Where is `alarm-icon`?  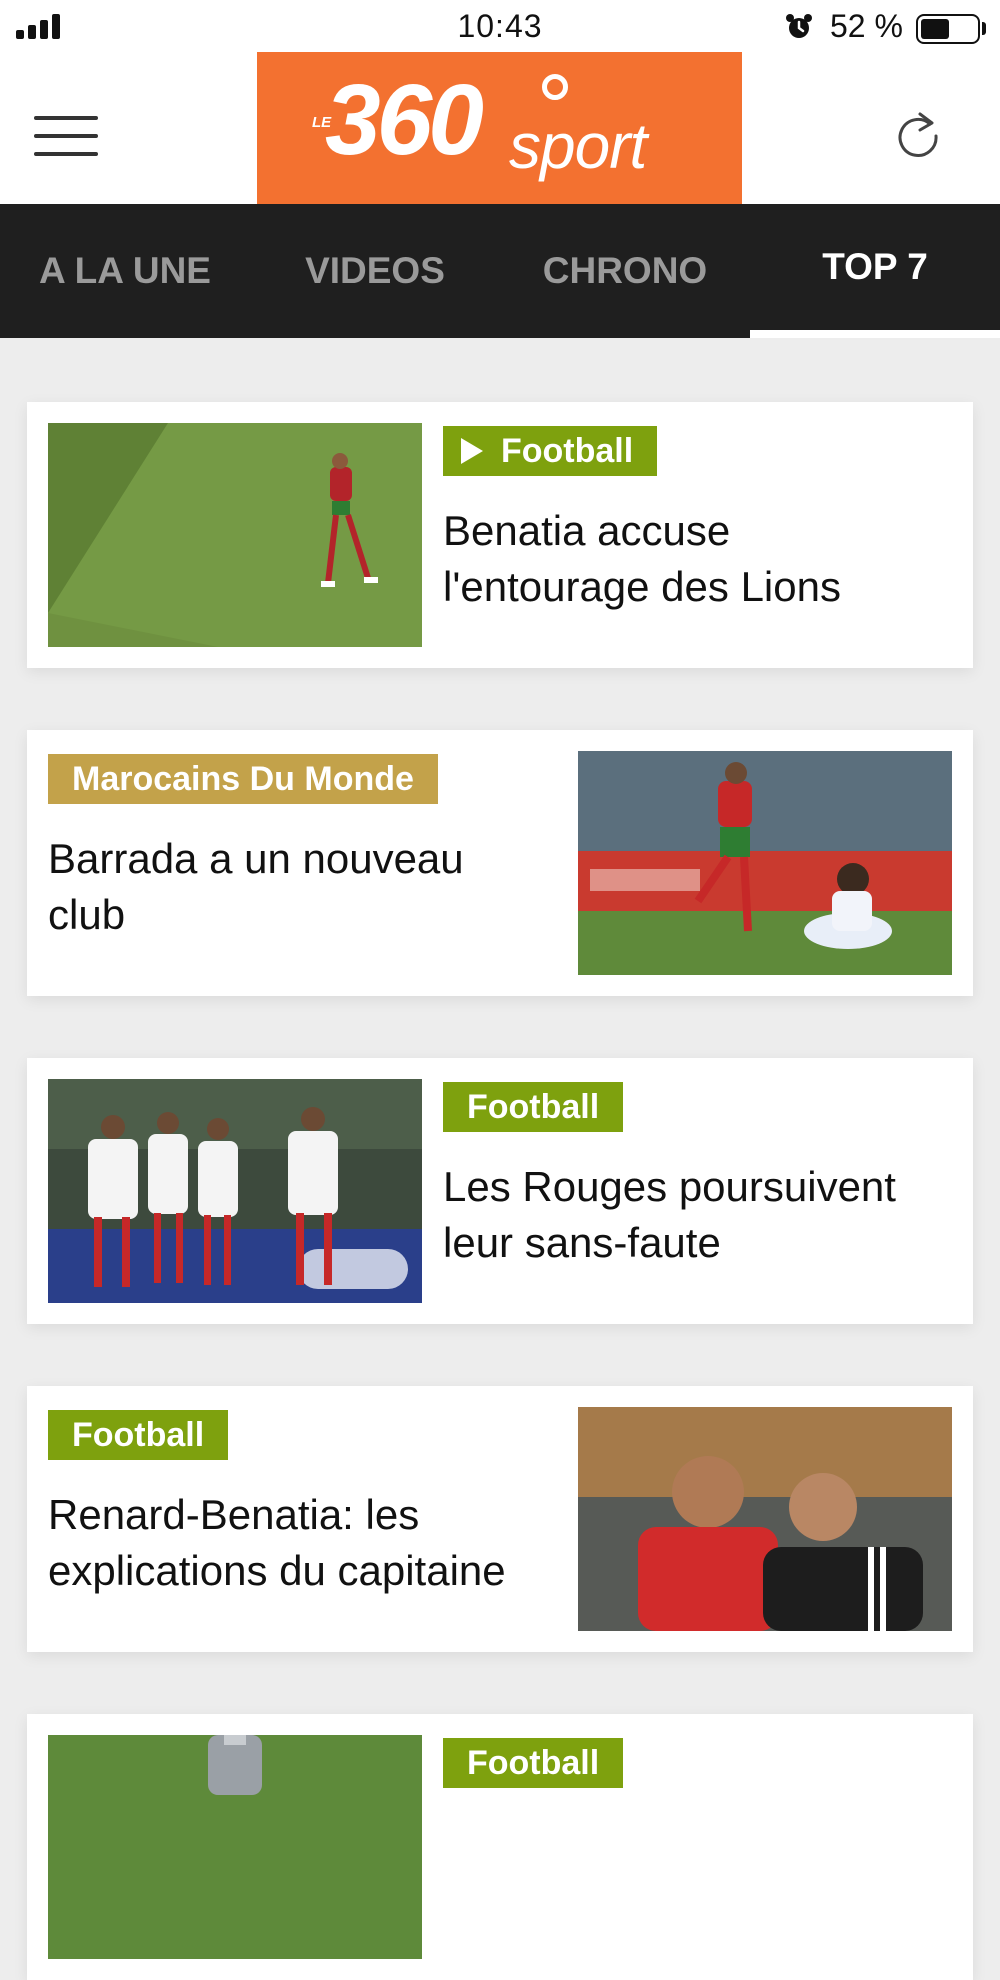
alarm-icon is located at coordinates (799, 26).